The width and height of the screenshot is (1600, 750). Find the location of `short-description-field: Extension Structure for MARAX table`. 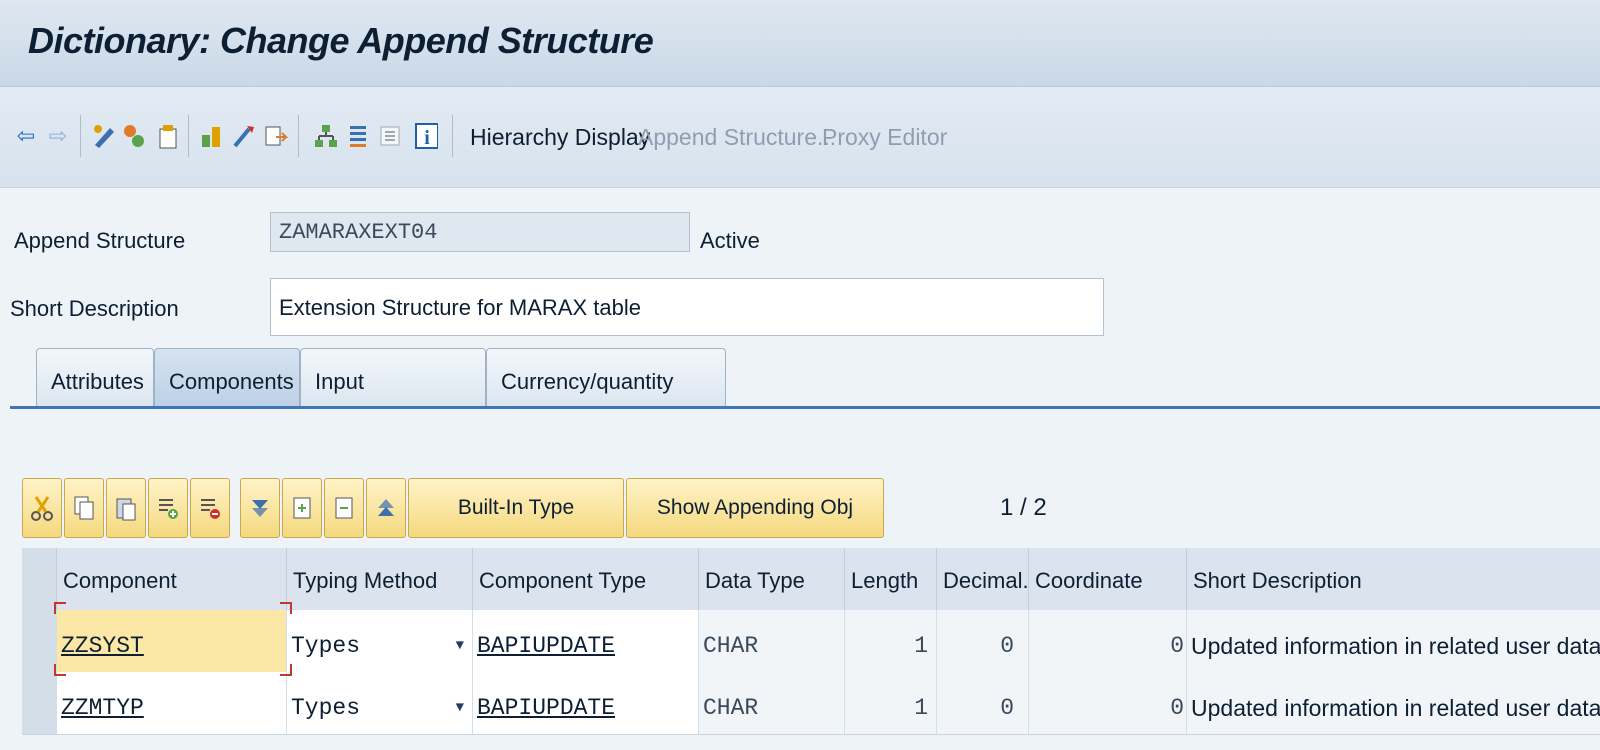

short-description-field: Extension Structure for MARAX table is located at coordinates (687, 307).